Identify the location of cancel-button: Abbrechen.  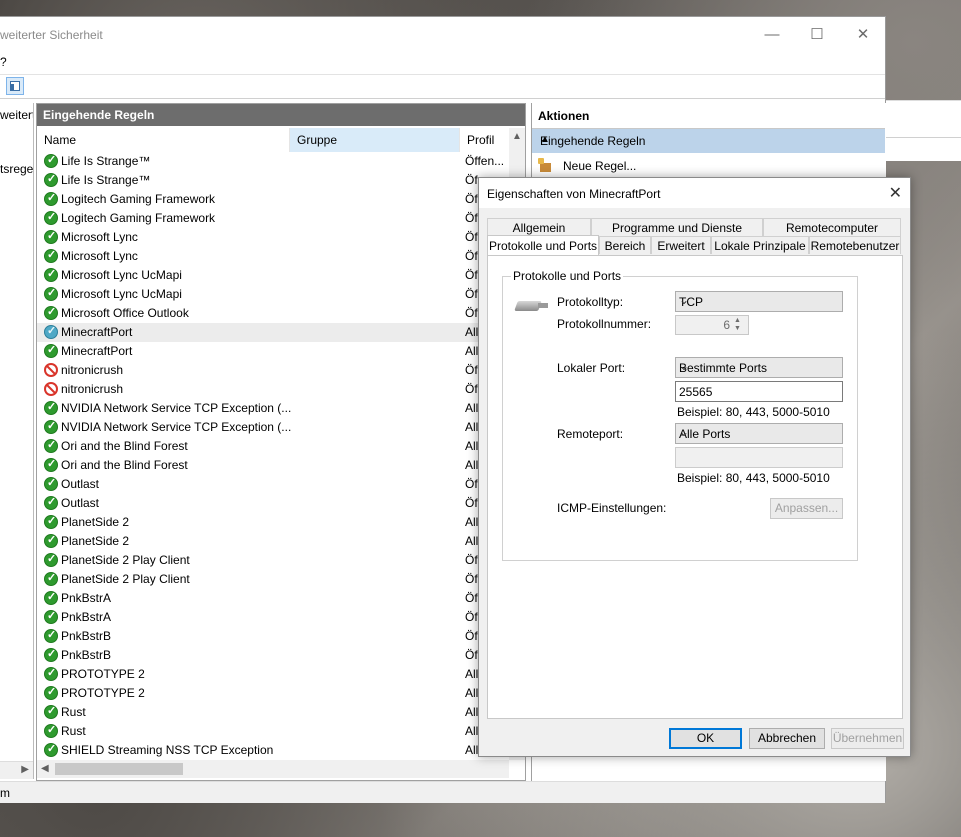
(787, 738).